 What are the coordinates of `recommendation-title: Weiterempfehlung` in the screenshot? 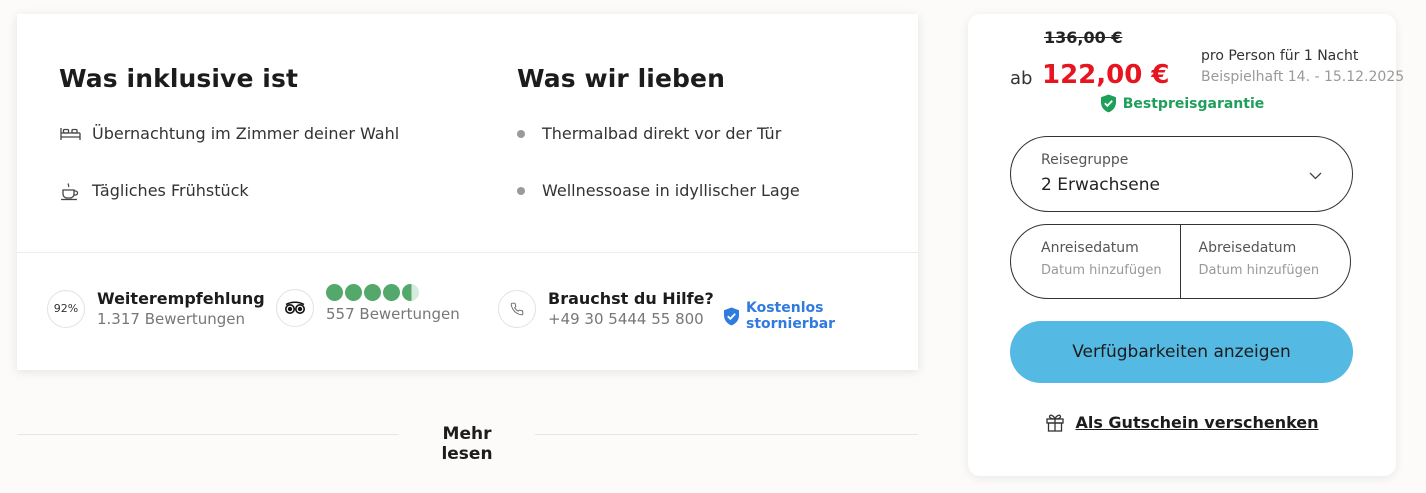 It's located at (181, 298).